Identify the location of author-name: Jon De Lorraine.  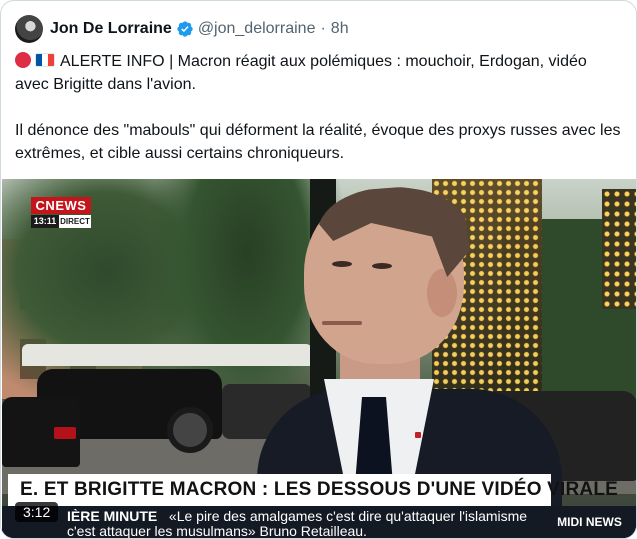
(111, 29).